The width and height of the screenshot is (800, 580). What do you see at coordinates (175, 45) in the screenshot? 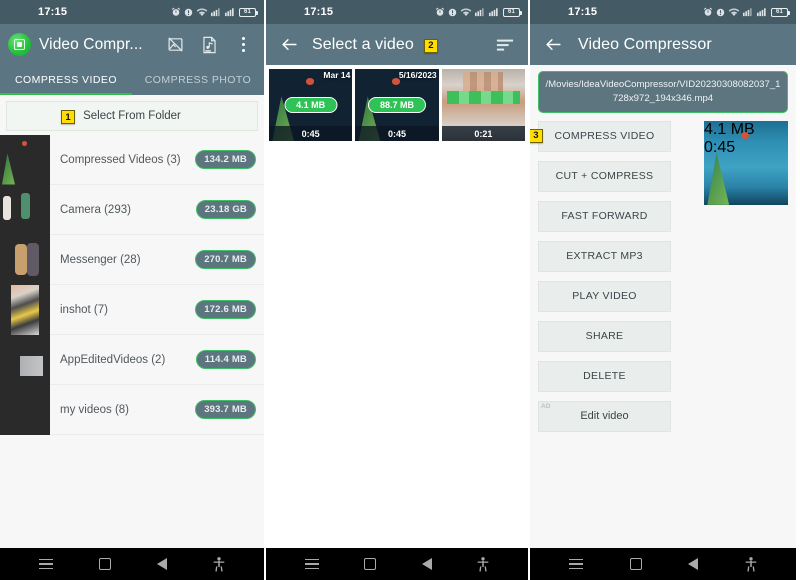
I see `no-image-icon` at bounding box center [175, 45].